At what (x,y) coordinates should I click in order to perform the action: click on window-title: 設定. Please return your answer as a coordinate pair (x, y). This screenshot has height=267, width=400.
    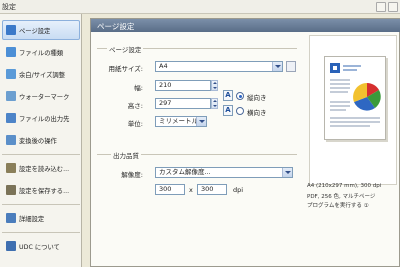
    Looking at the image, I should click on (9, 7).